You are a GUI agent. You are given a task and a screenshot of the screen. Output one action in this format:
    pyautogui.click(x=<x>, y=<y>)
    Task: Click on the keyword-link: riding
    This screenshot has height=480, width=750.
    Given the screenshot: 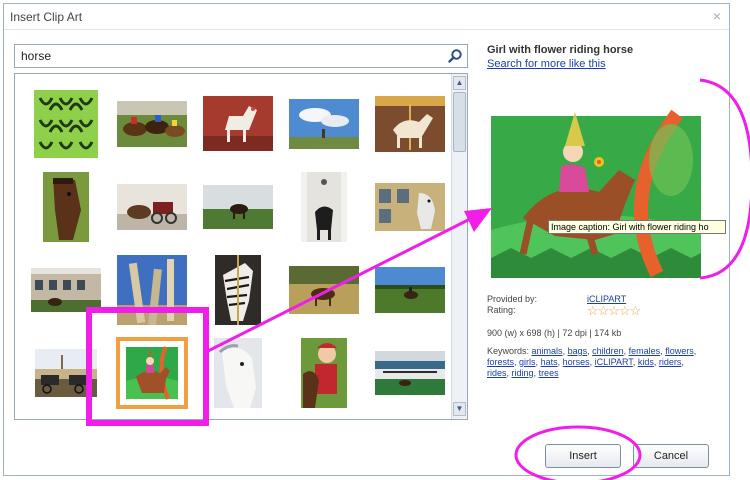 What is the action you would take?
    pyautogui.click(x=523, y=373)
    